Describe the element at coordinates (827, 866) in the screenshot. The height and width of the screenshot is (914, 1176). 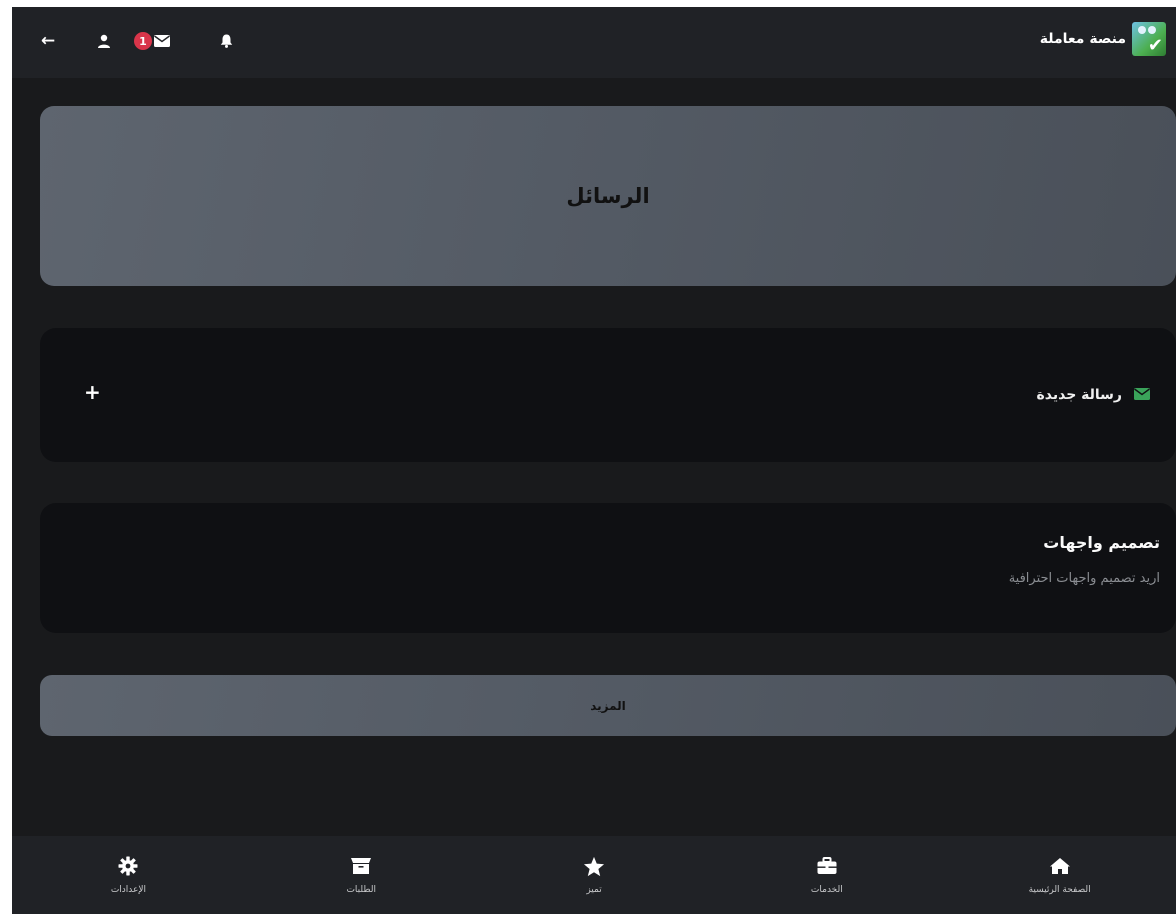
I see `briefcase-icon` at that location.